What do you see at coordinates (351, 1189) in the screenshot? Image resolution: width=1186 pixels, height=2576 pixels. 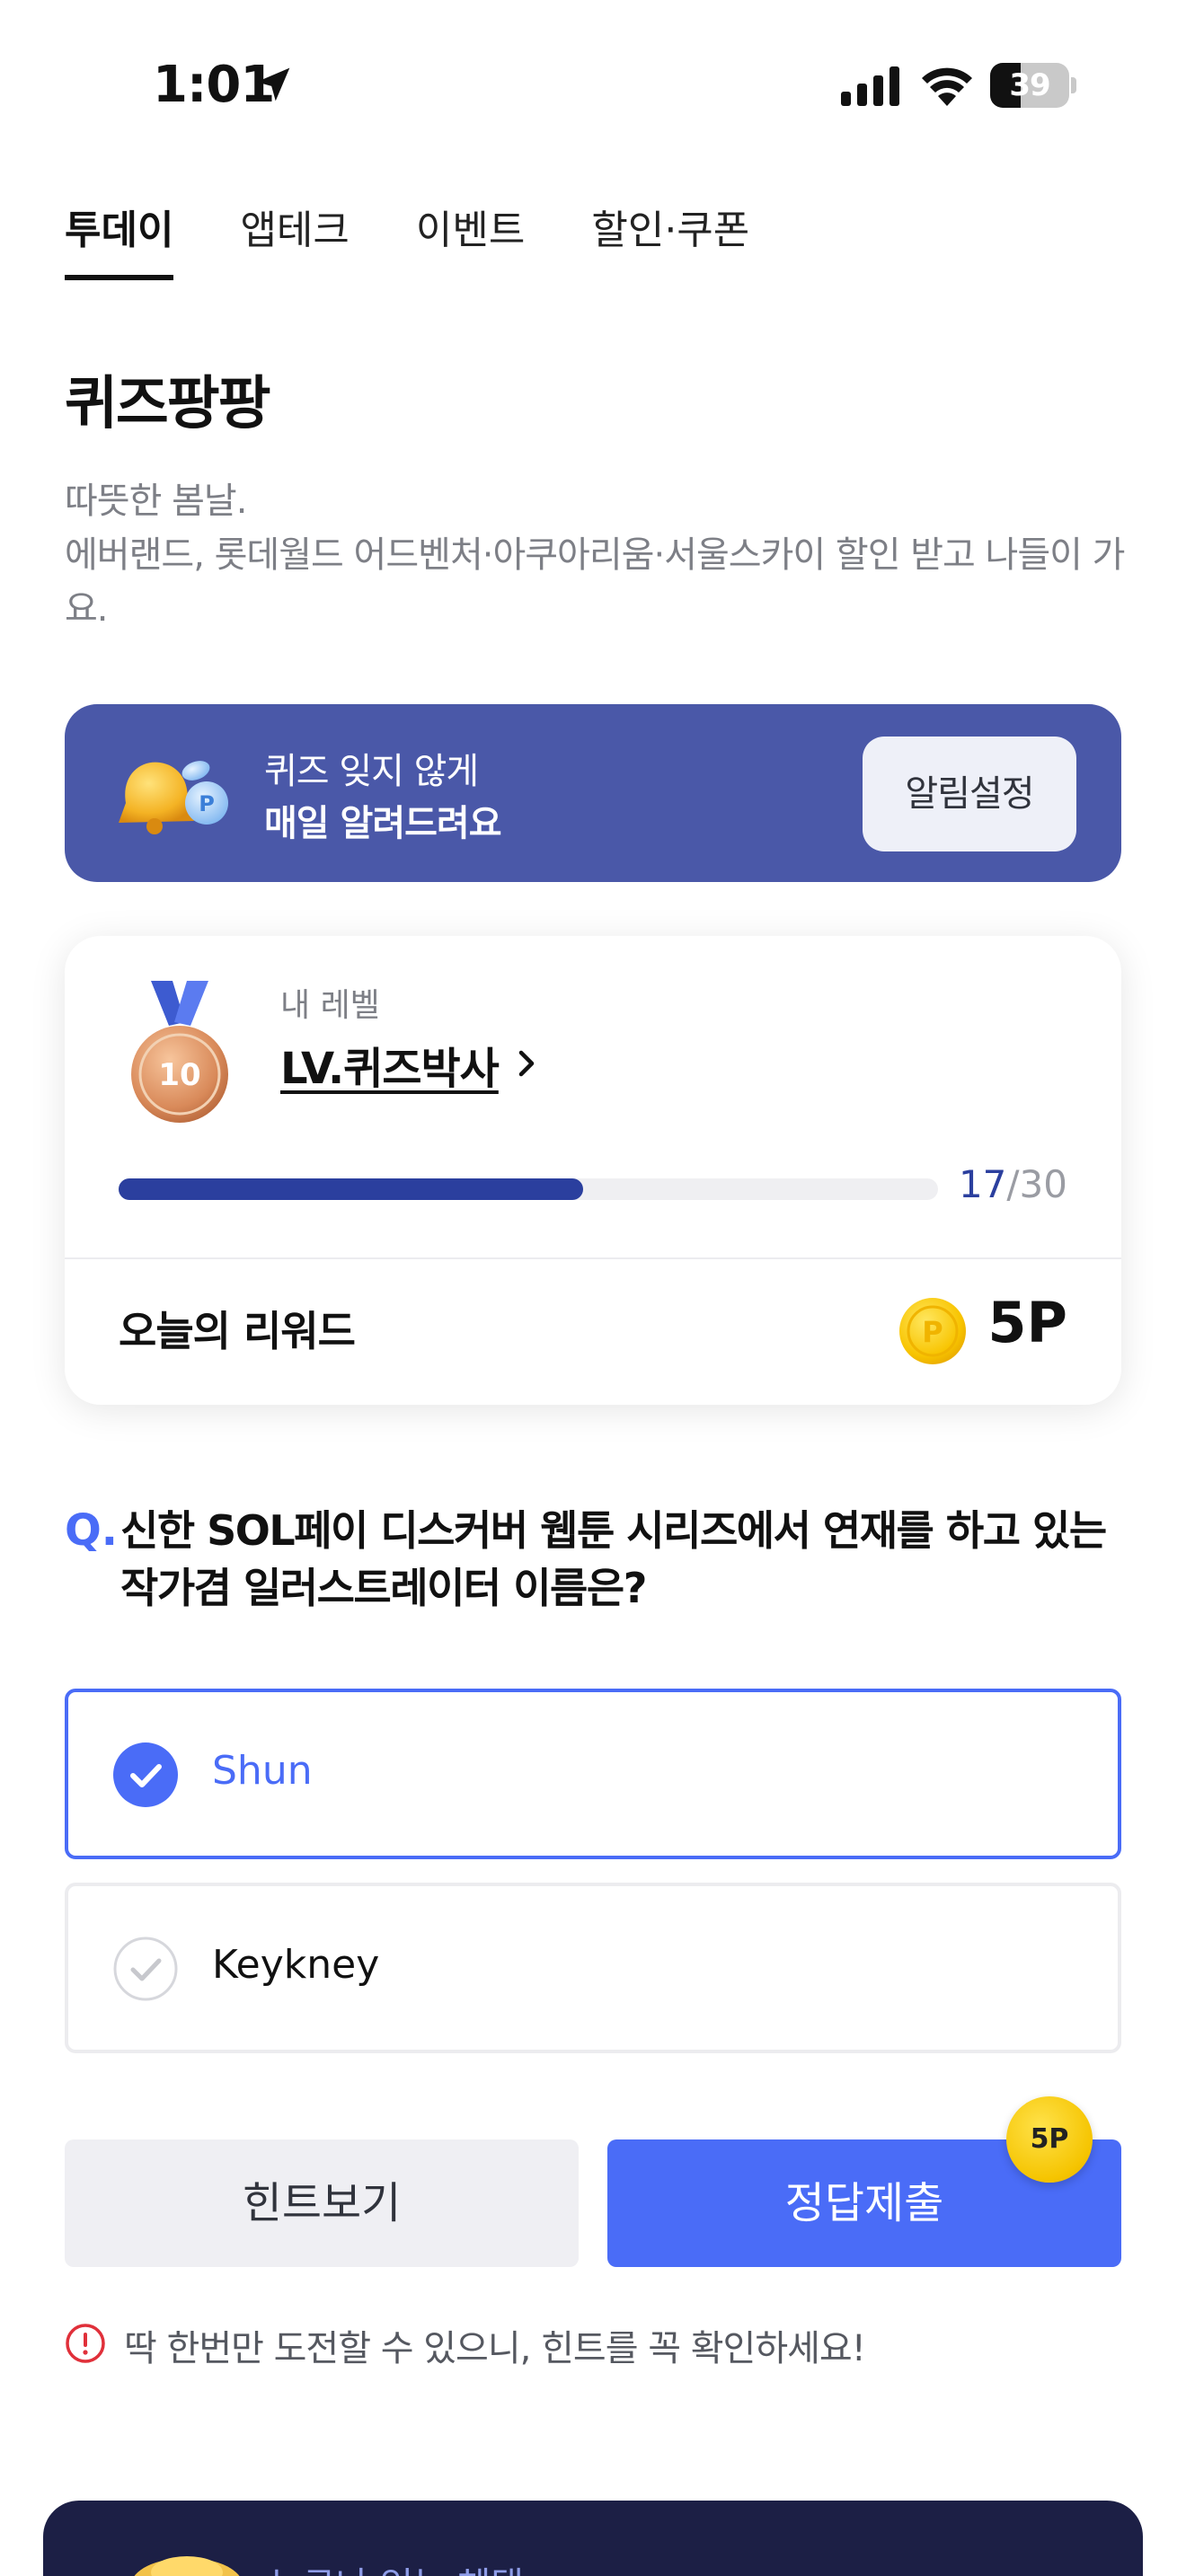 I see `level-progress-fill` at bounding box center [351, 1189].